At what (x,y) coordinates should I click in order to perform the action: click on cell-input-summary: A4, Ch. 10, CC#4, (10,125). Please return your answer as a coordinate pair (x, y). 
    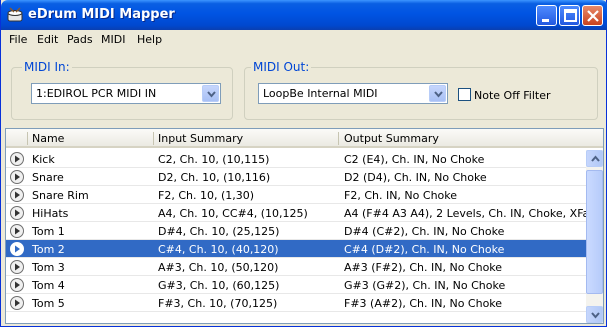
    Looking at the image, I should click on (233, 213).